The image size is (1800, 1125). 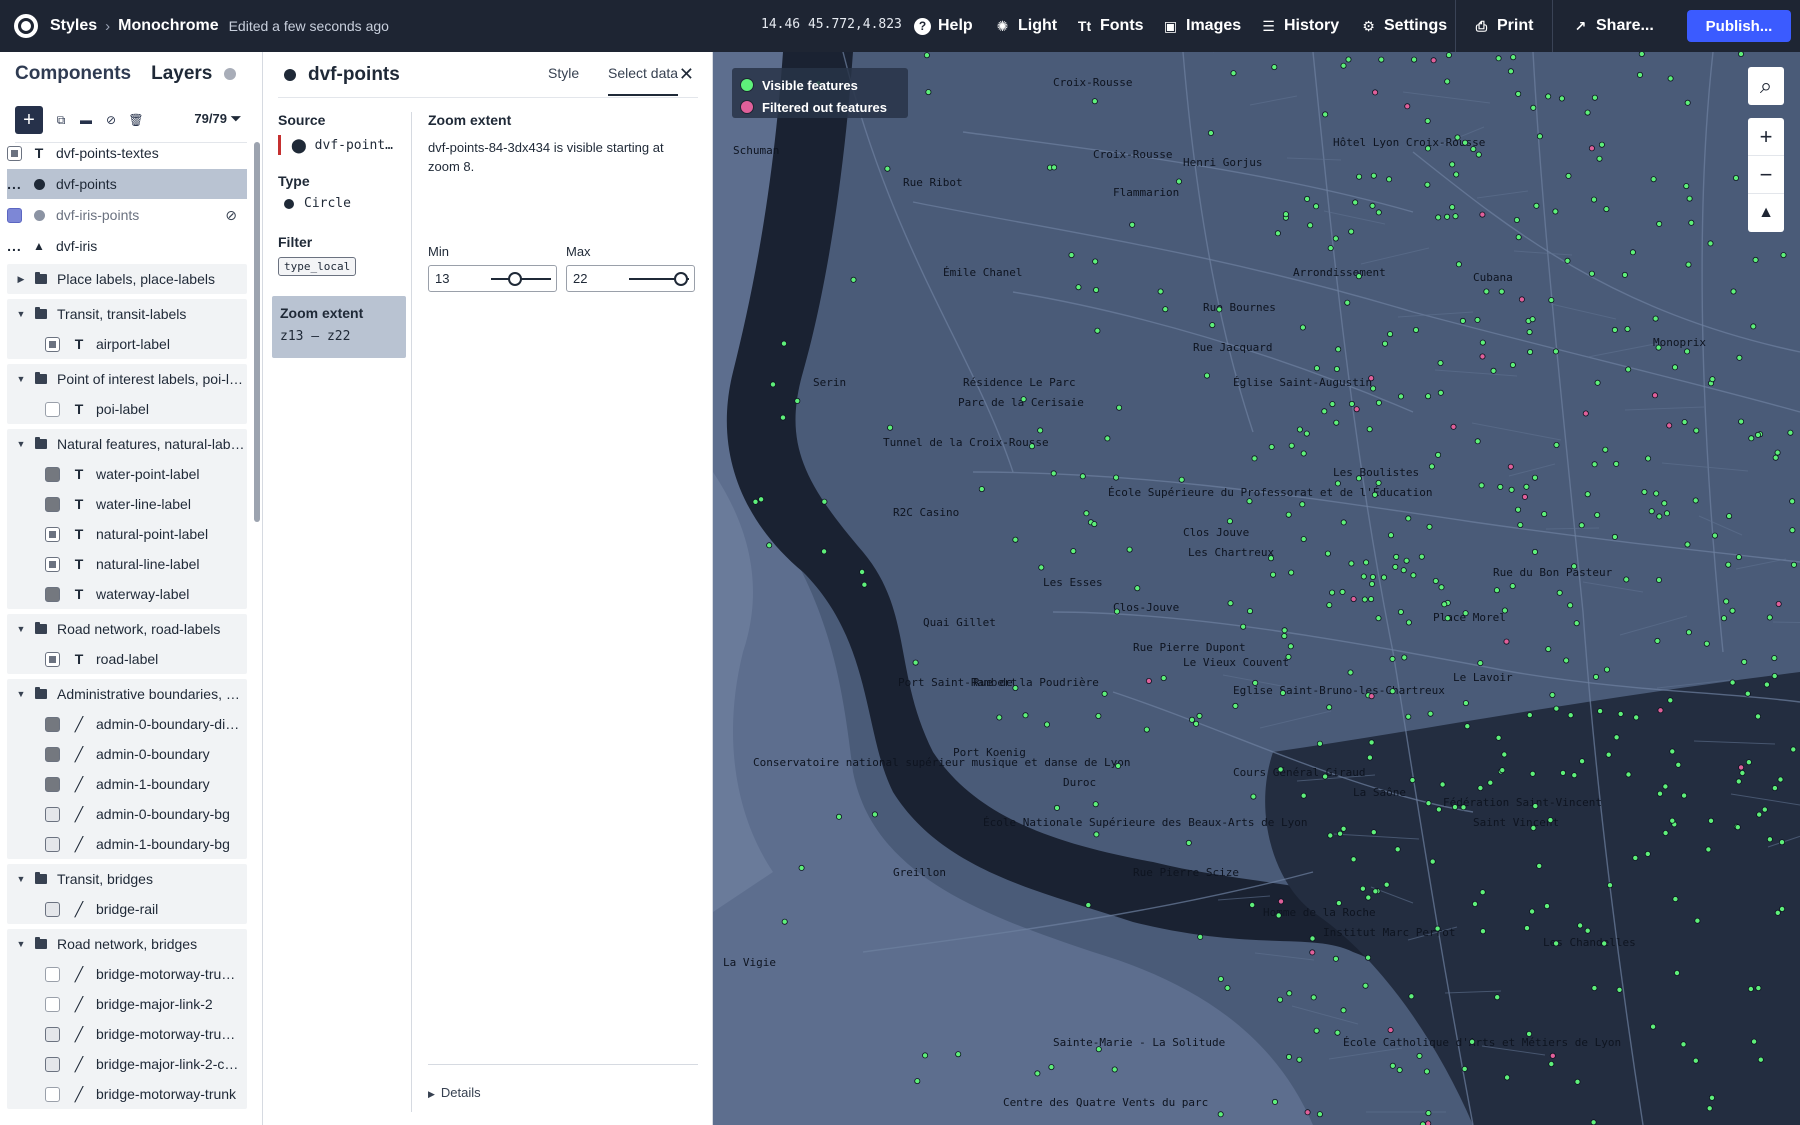 I want to click on layer-row: Twater-point-label, so click(x=127, y=474).